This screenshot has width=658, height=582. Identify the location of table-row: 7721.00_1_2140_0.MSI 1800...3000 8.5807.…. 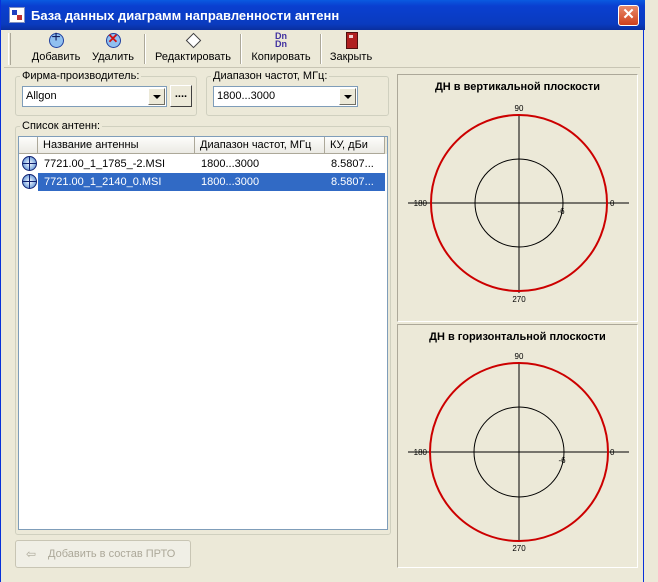
(202, 182).